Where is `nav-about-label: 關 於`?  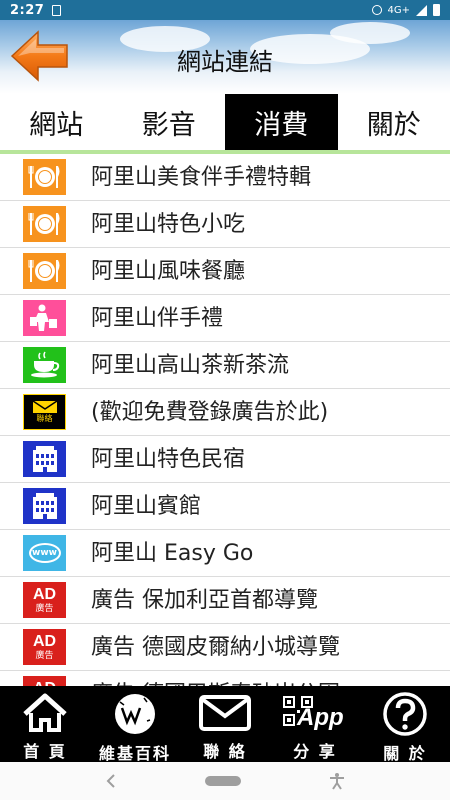 nav-about-label: 關 於 is located at coordinates (405, 753).